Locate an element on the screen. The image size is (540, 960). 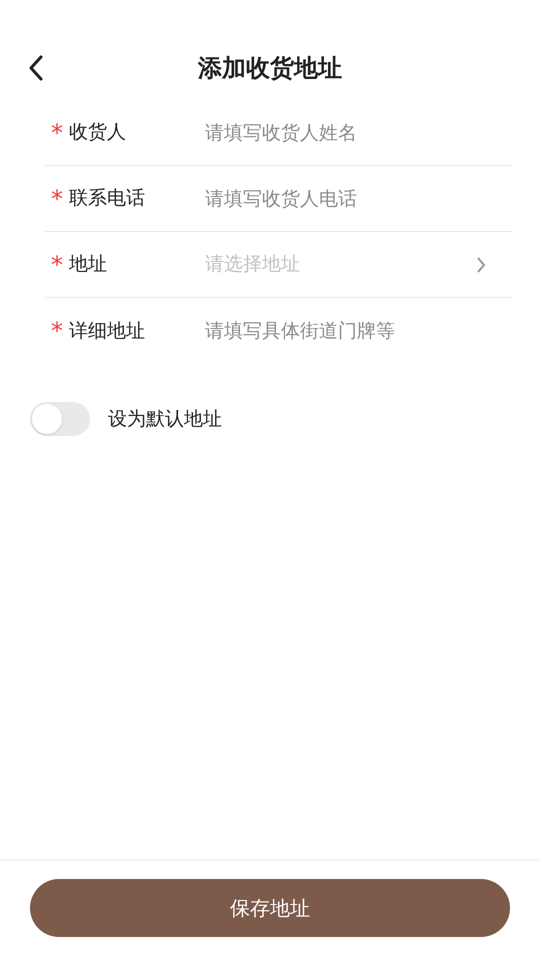
chevron-icon is located at coordinates (481, 265).